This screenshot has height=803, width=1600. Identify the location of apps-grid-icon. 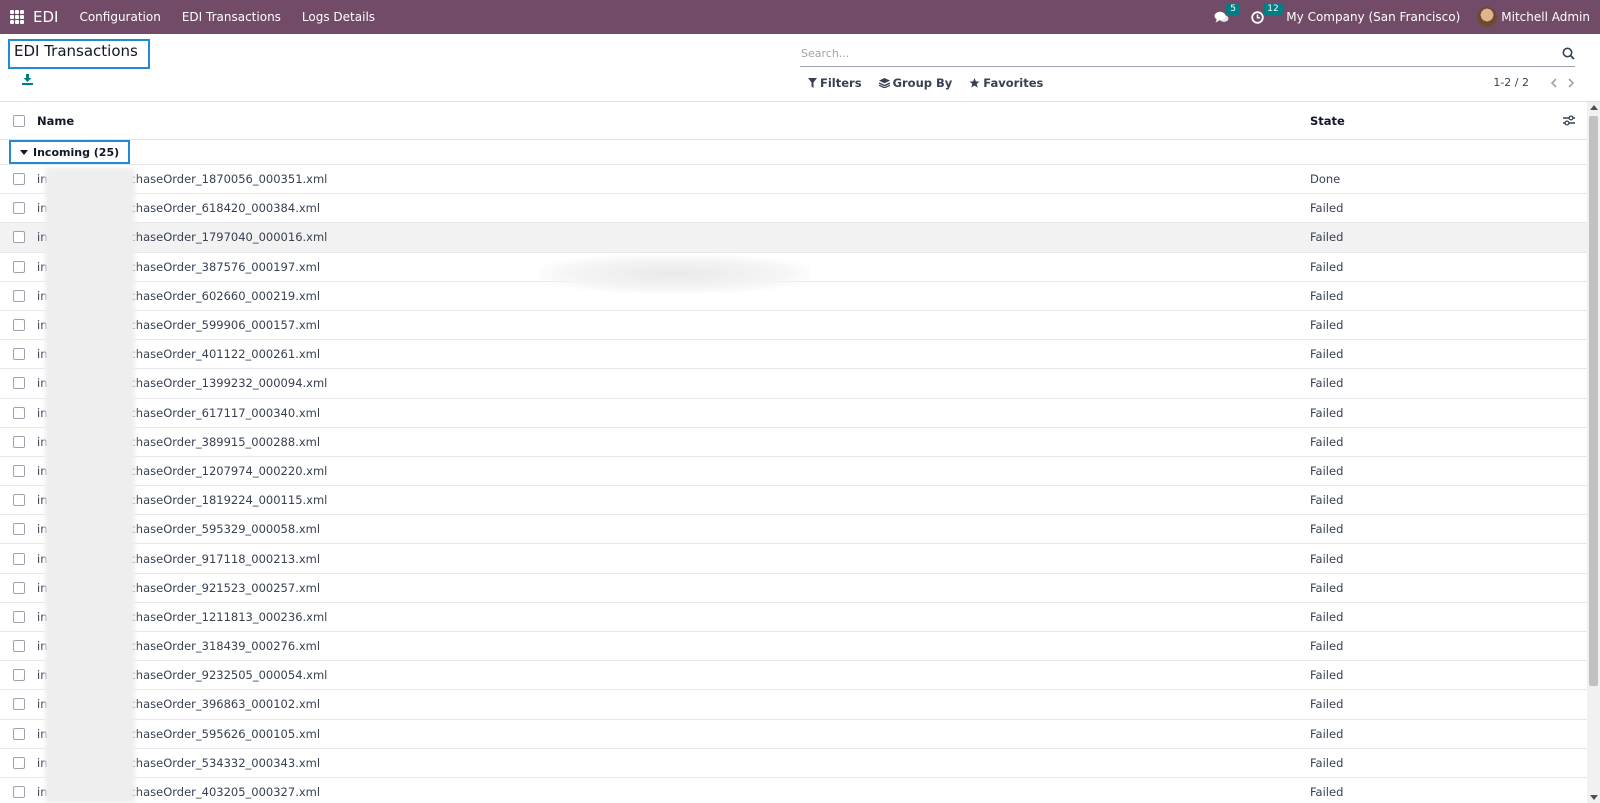
(17, 17).